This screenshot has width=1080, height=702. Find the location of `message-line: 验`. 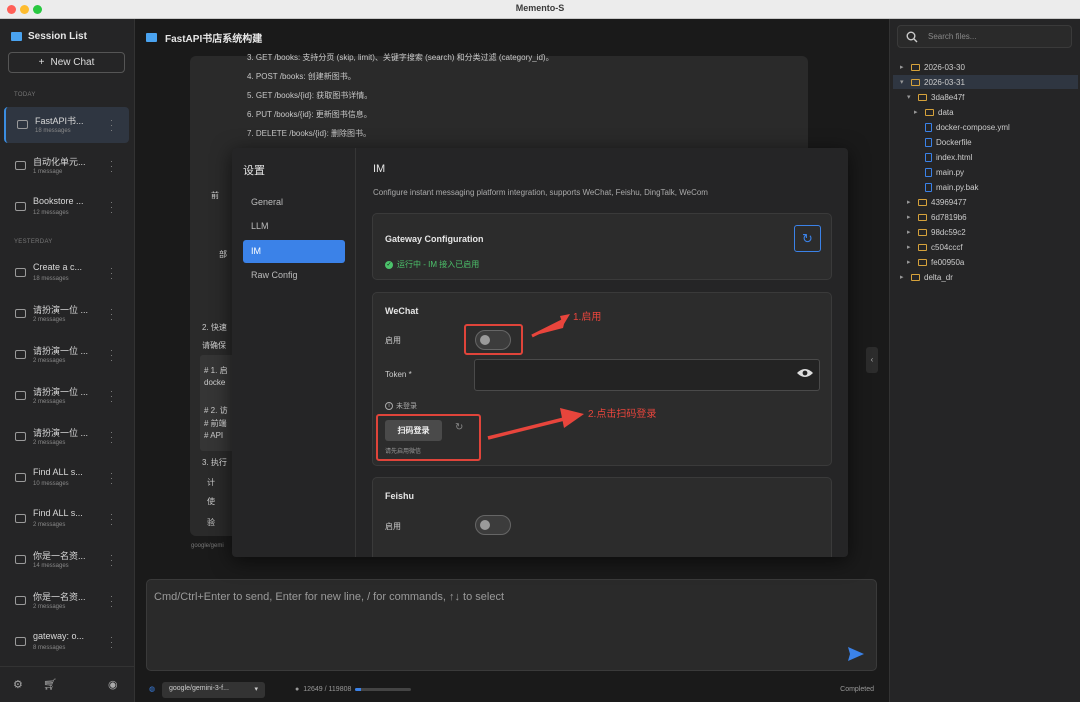

message-line: 验 is located at coordinates (211, 522).